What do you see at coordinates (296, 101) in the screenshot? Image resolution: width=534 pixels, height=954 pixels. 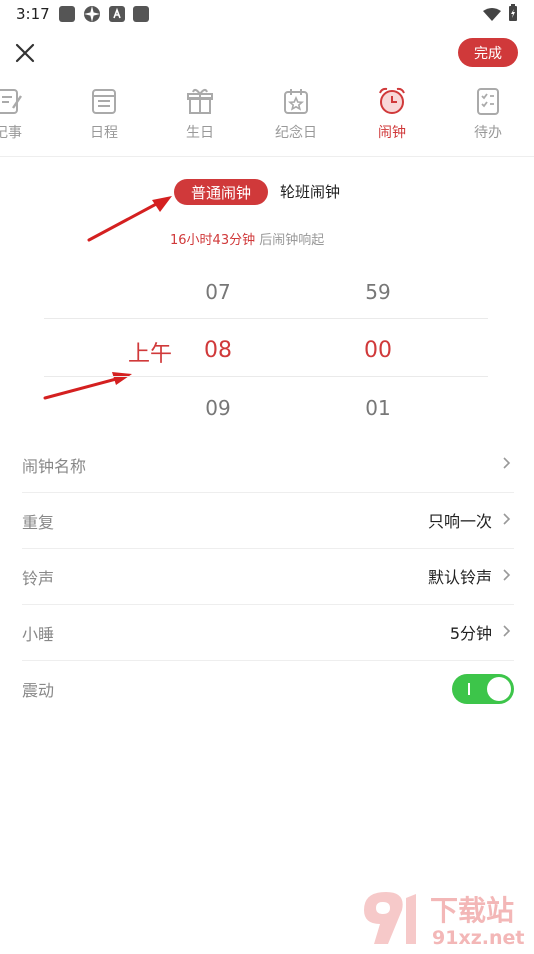 I see `calendar-star-icon` at bounding box center [296, 101].